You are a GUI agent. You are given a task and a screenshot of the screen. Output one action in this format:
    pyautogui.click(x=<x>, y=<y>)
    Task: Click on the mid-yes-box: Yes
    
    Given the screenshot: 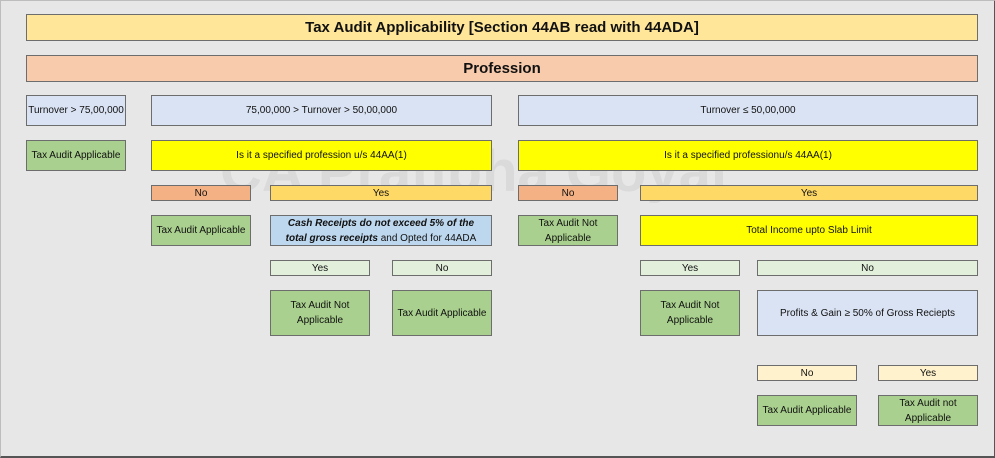 What is the action you would take?
    pyautogui.click(x=381, y=193)
    